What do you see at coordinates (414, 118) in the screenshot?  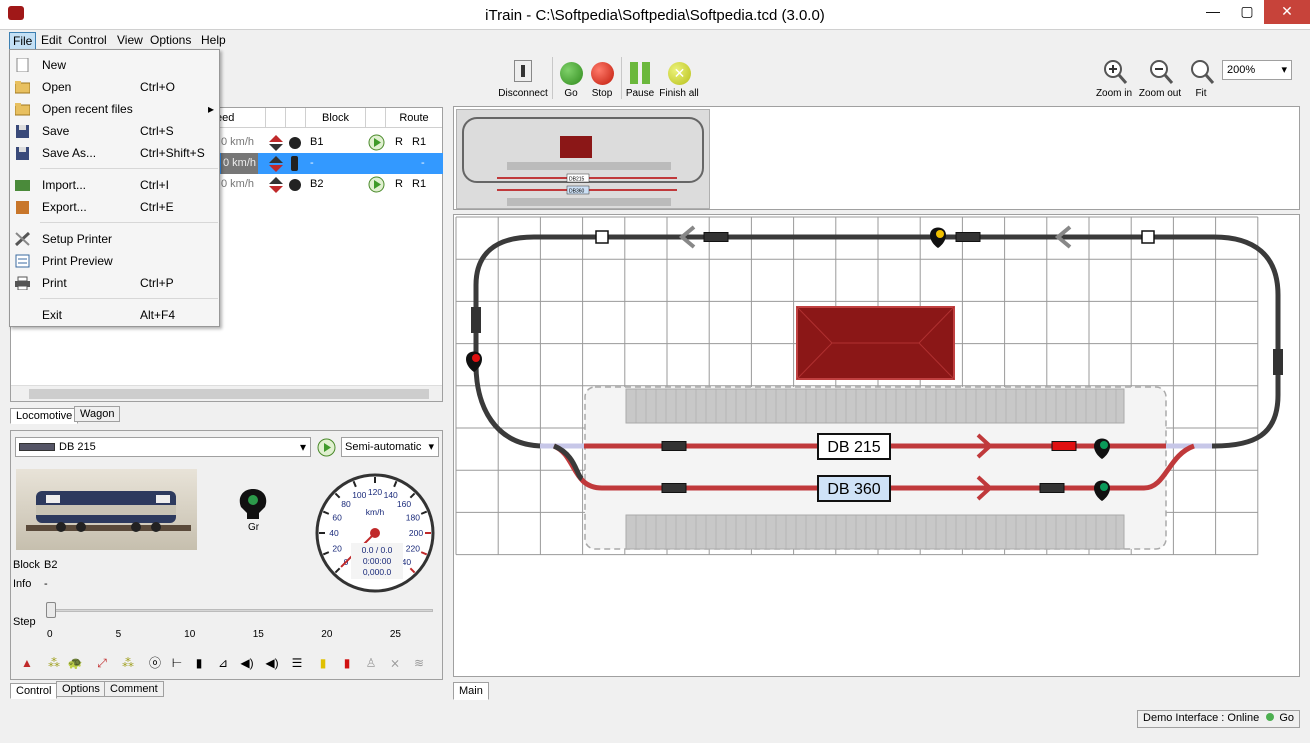 I see `header-route: Route` at bounding box center [414, 118].